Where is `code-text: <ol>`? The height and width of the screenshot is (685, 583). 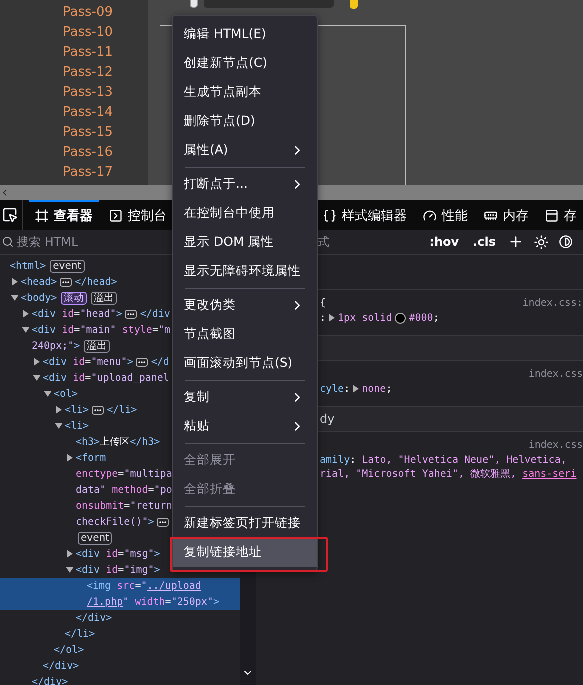 code-text: <ol> is located at coordinates (66, 394).